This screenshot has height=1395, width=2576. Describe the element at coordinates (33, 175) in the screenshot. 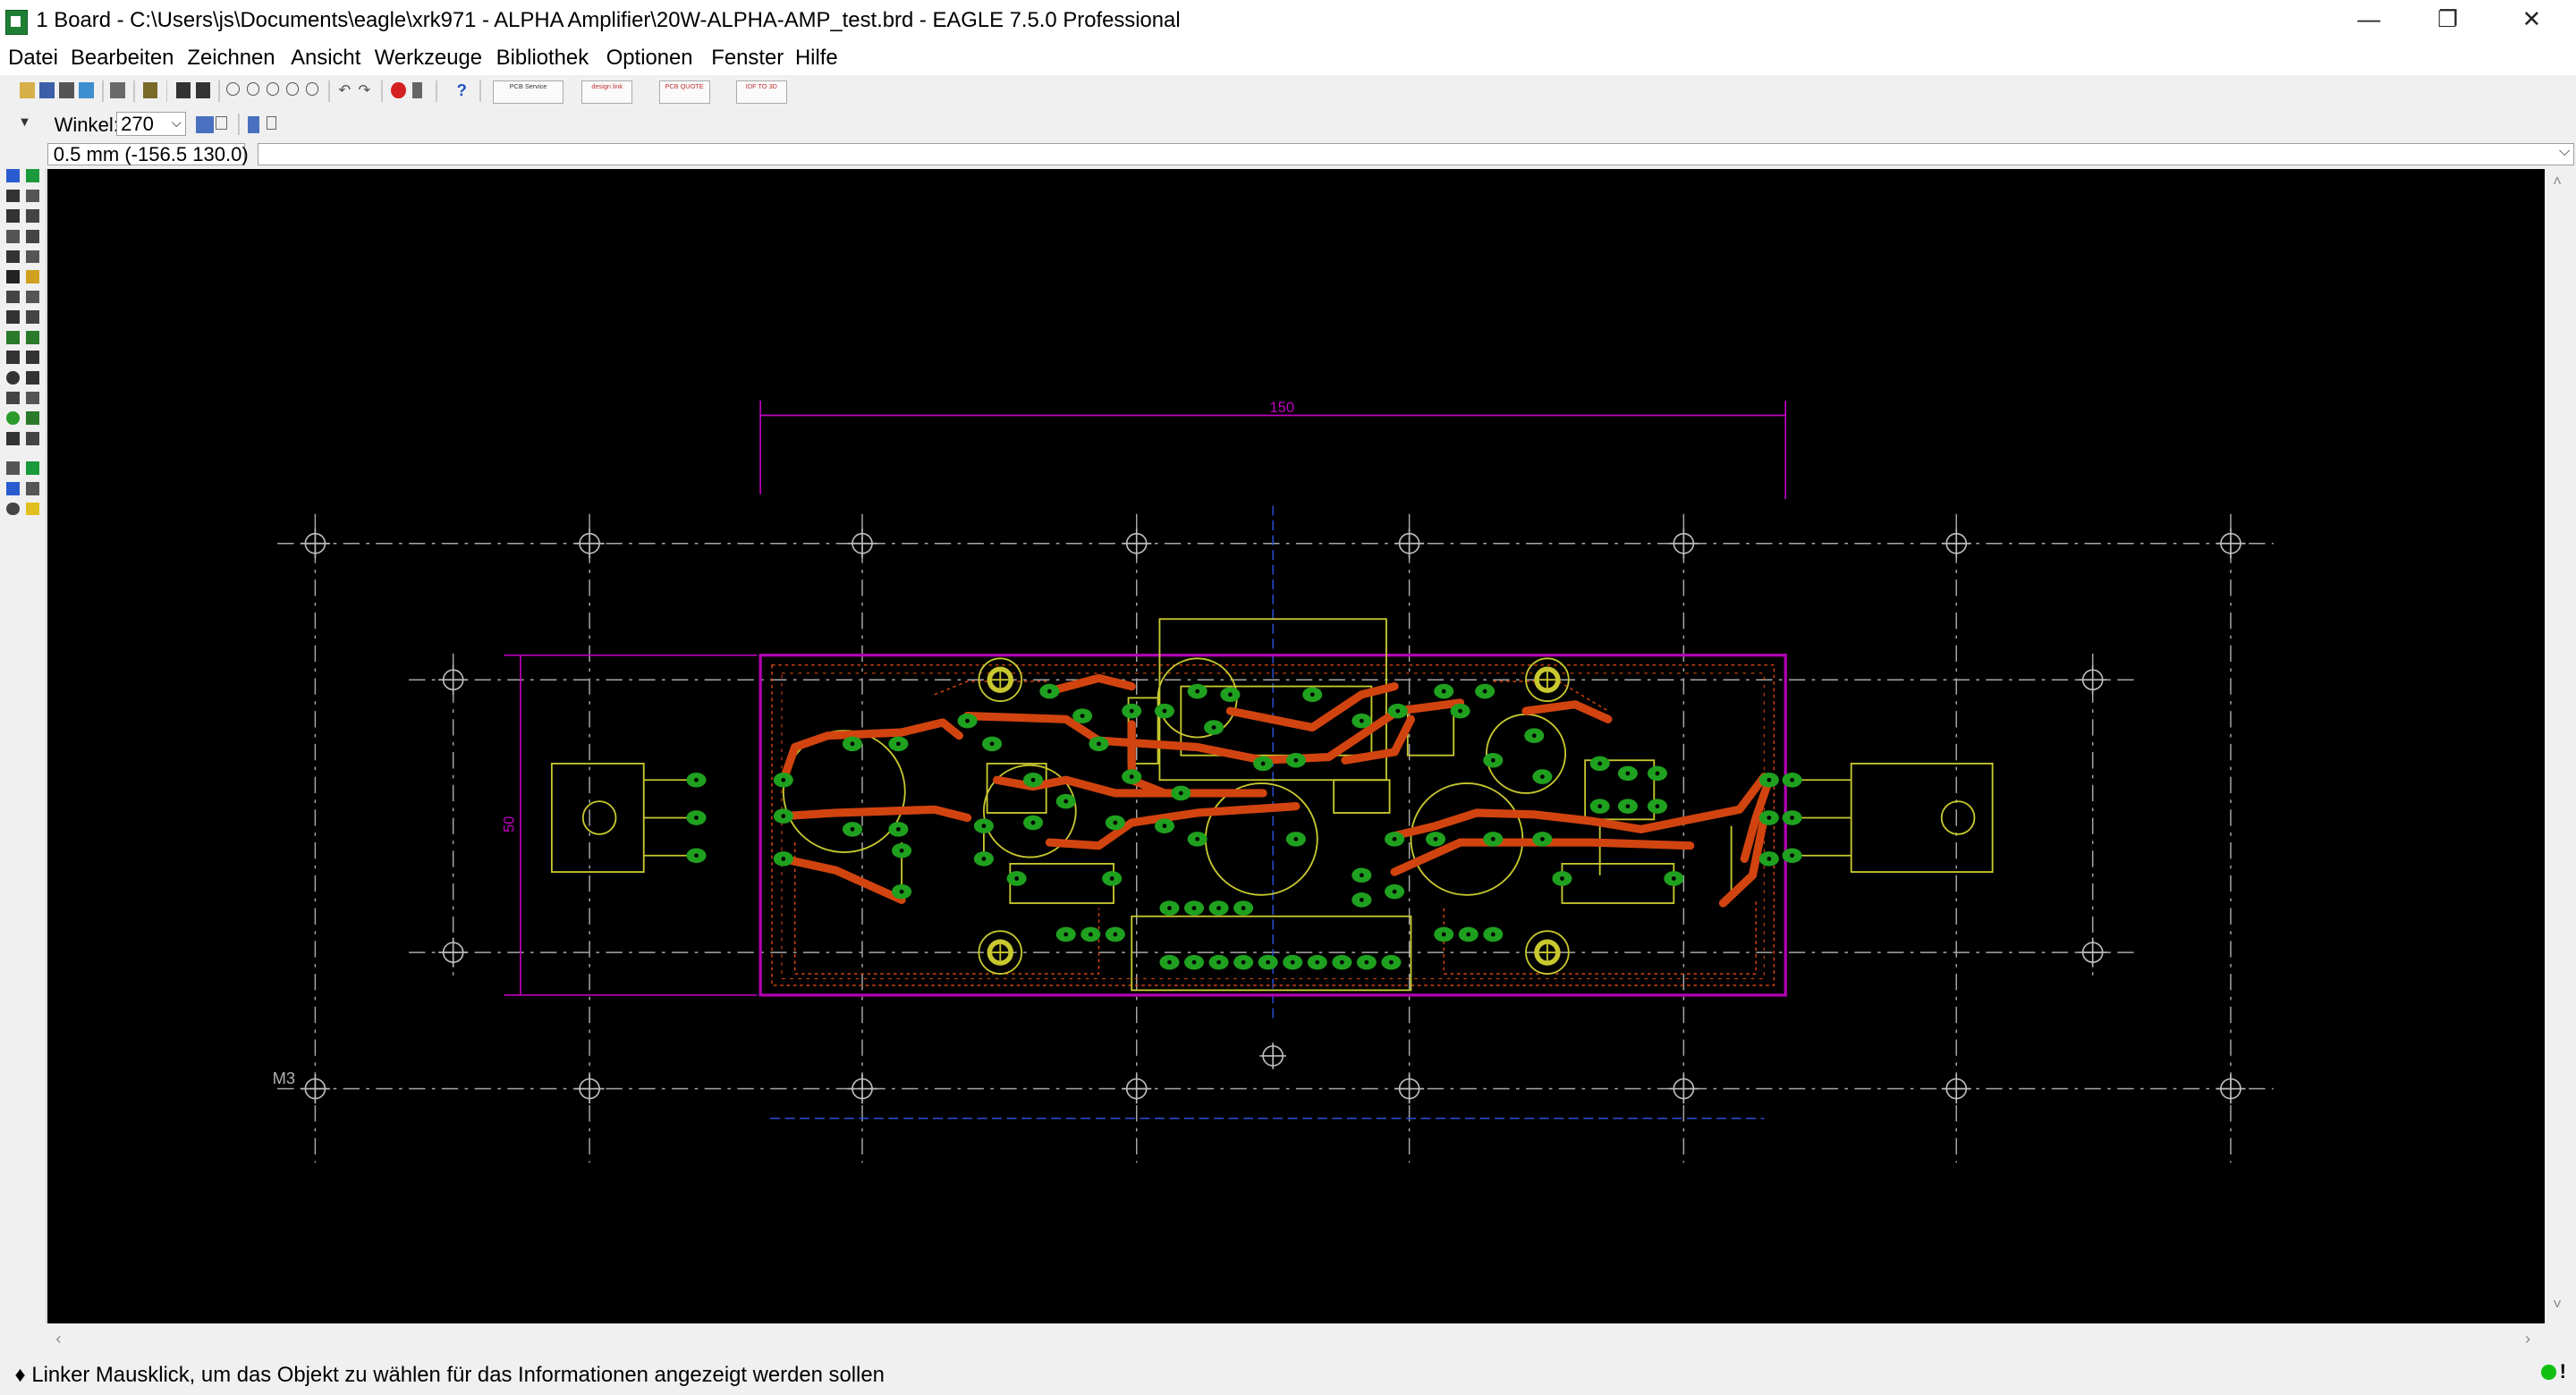

I see `show-icon` at that location.